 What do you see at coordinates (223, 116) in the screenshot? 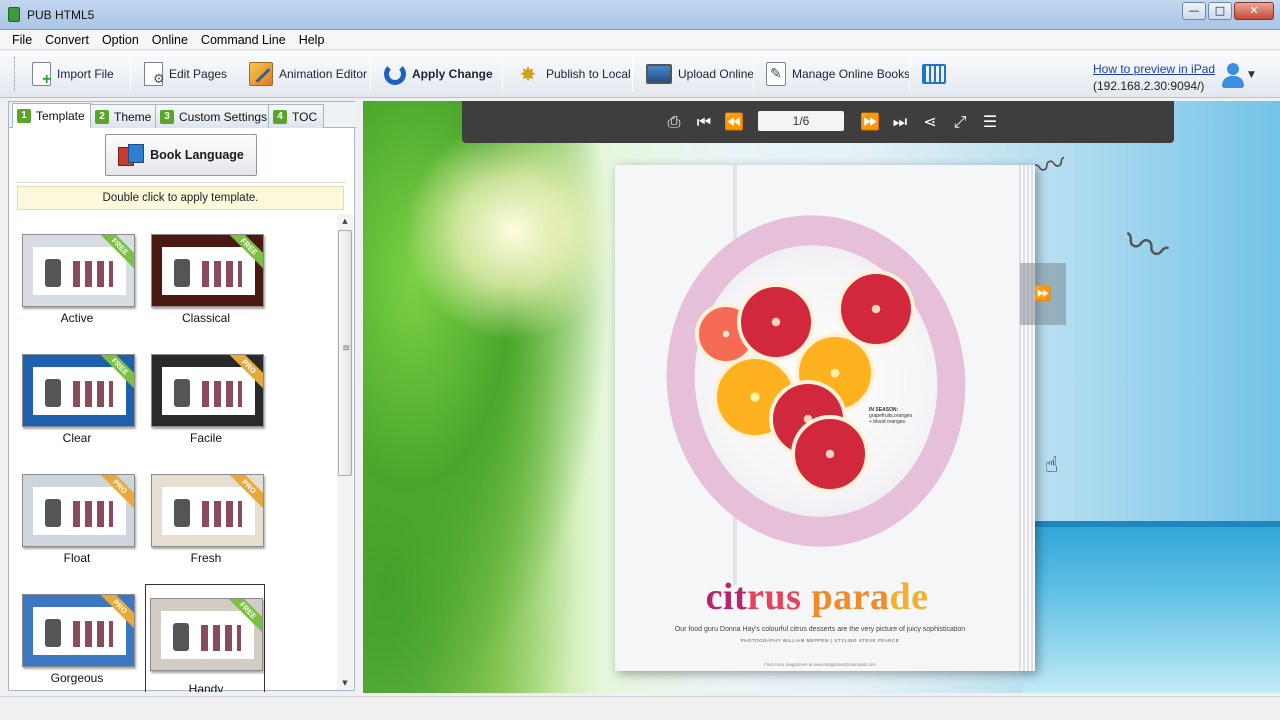
I see `tab-label: Custom Settings` at bounding box center [223, 116].